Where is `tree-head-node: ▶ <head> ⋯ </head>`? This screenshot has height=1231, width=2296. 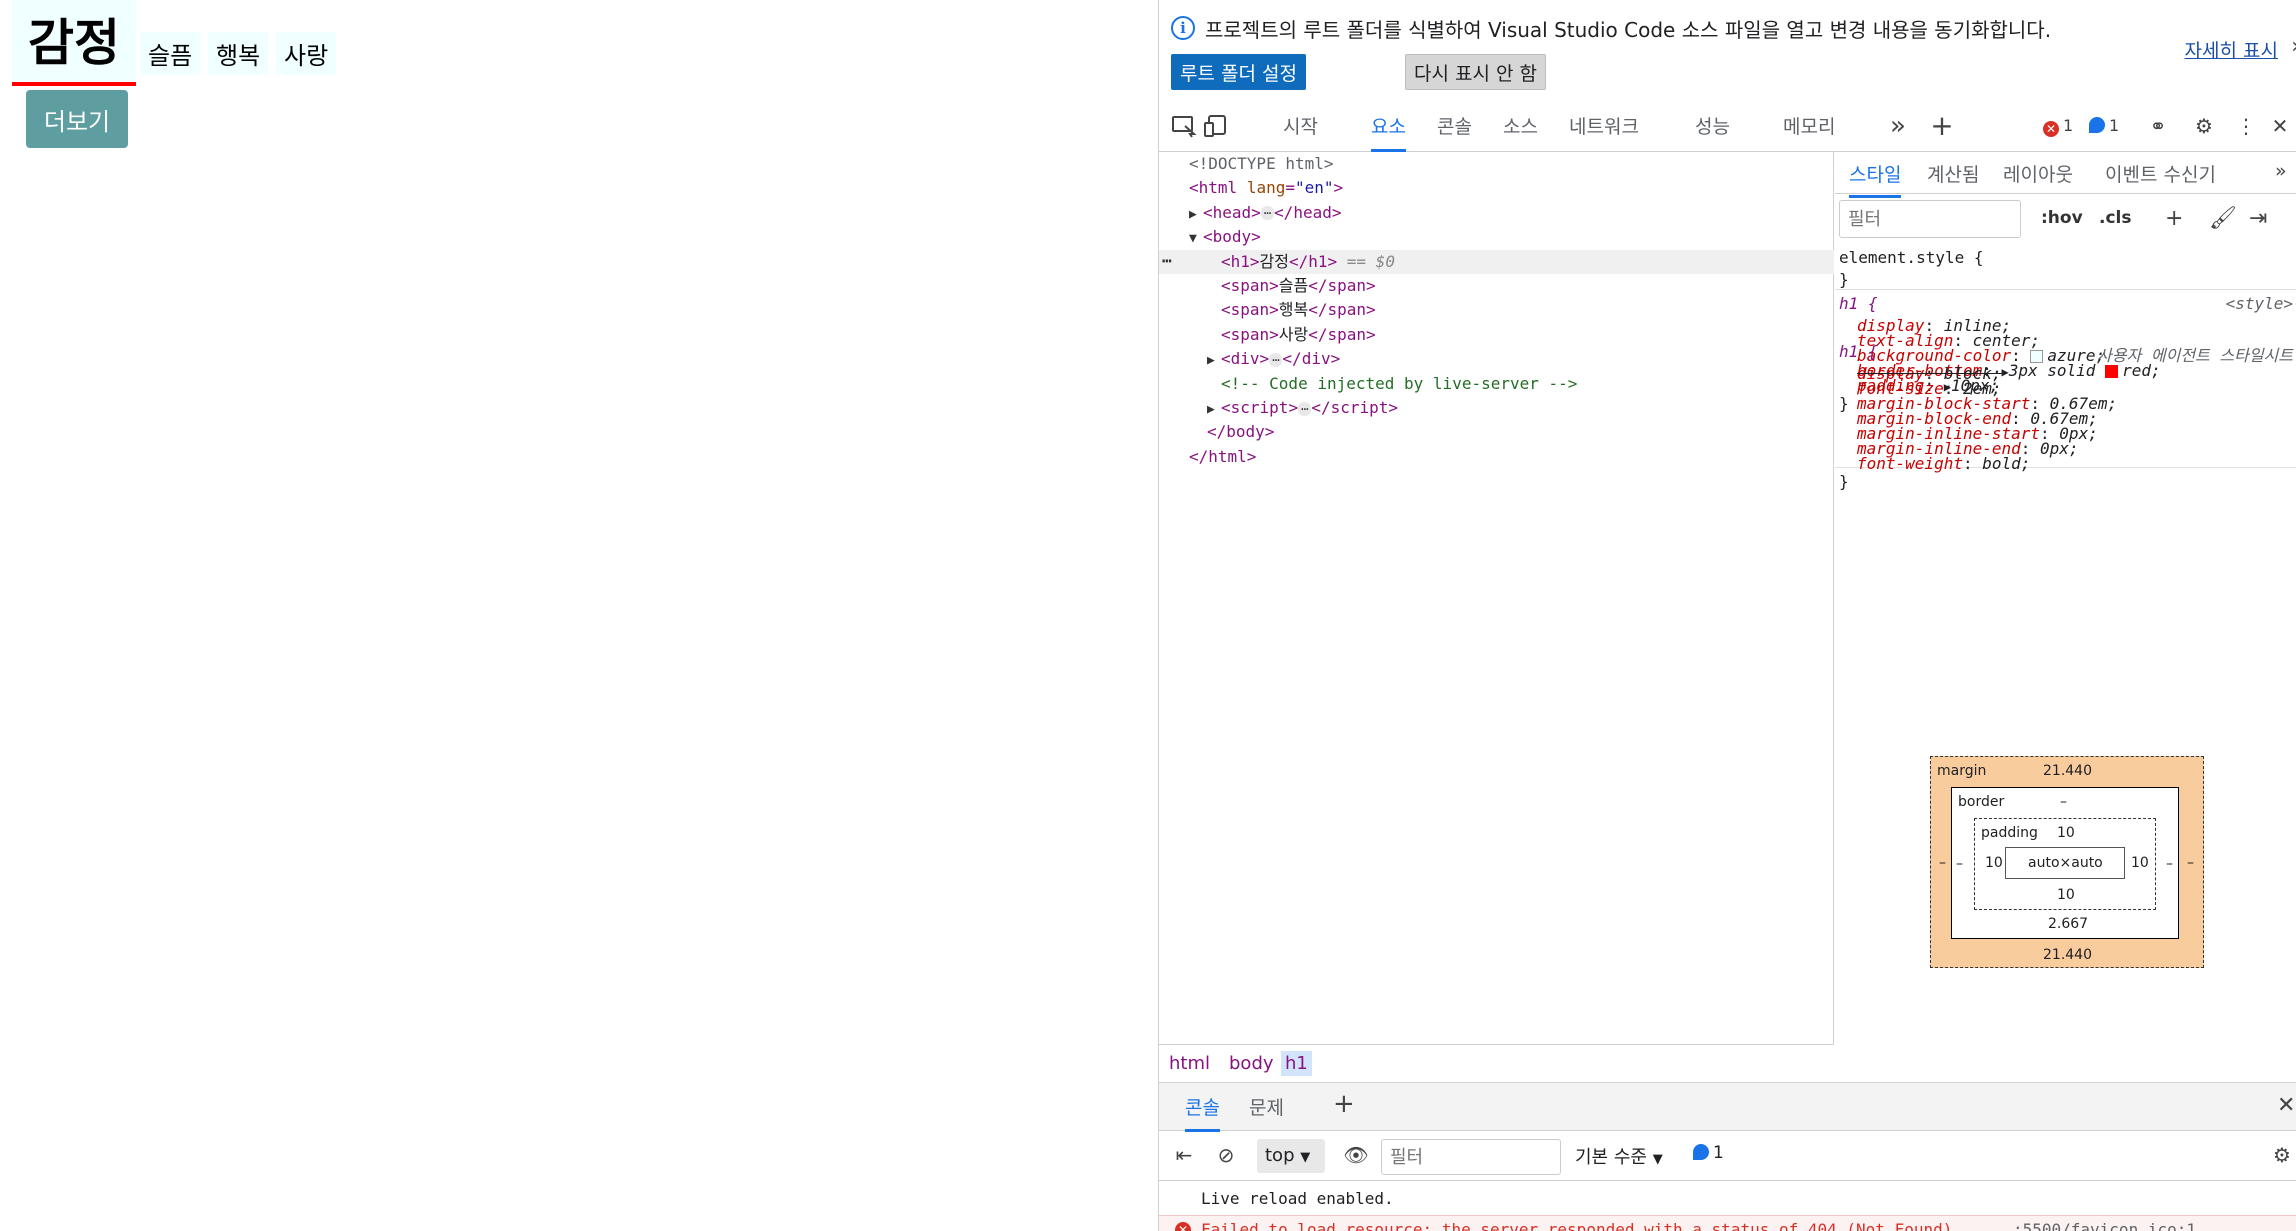
tree-head-node: ▶ <head> ⋯ </head> is located at coordinates (1265, 214).